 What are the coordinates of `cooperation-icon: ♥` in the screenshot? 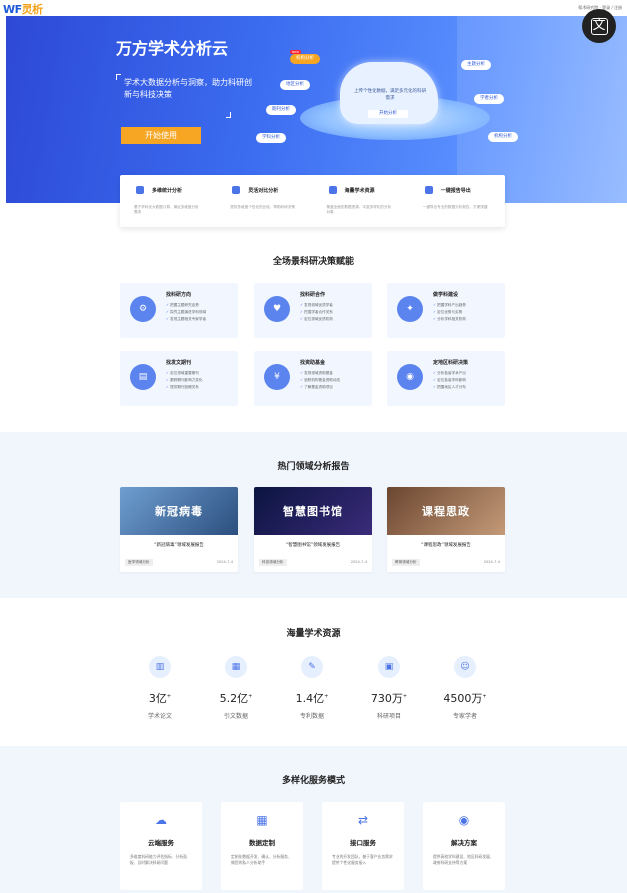 It's located at (277, 309).